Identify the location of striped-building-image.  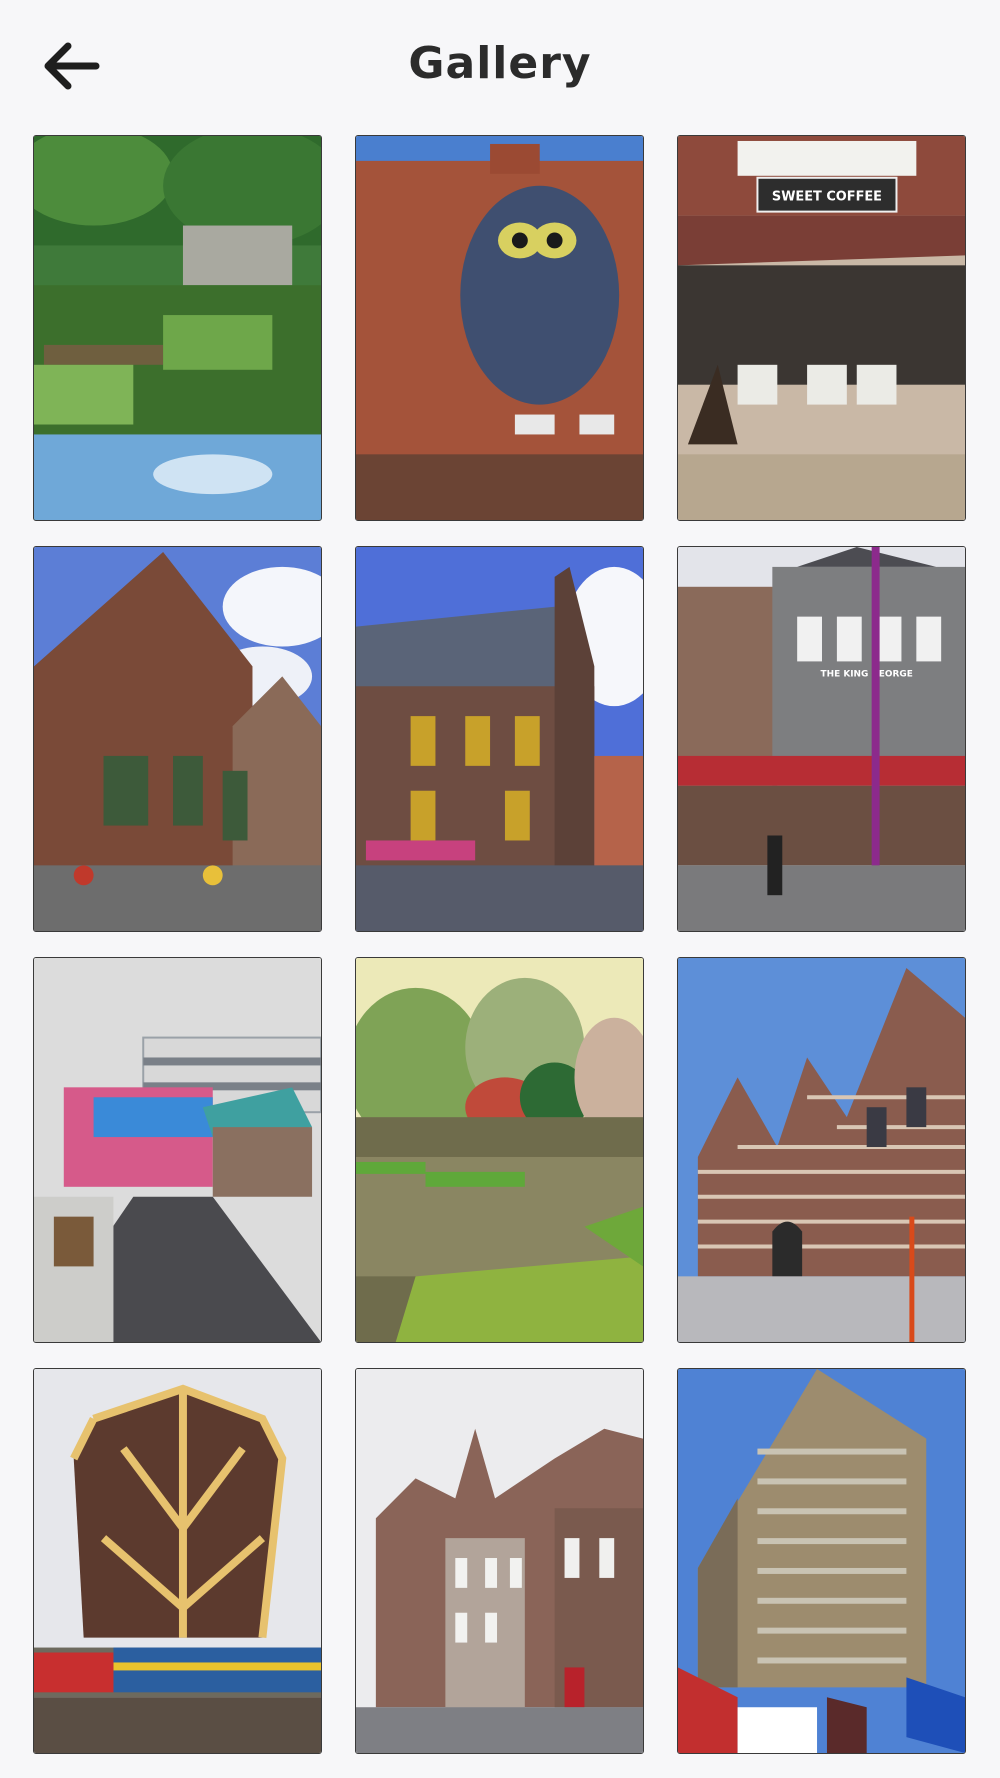
(821, 1150).